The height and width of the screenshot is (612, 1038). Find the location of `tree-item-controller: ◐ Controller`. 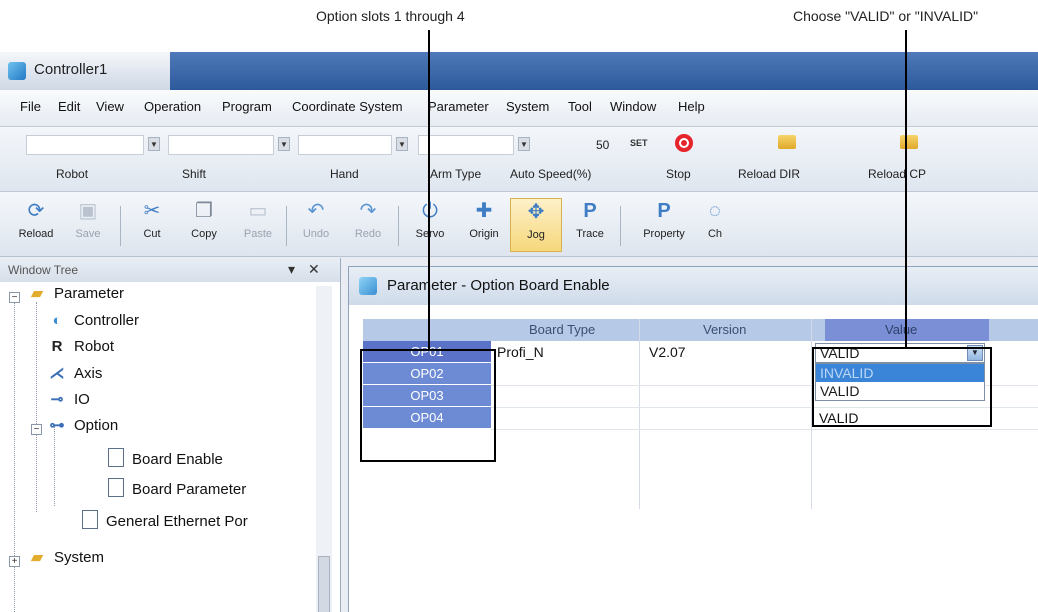

tree-item-controller: ◐ Controller is located at coordinates (92, 326).